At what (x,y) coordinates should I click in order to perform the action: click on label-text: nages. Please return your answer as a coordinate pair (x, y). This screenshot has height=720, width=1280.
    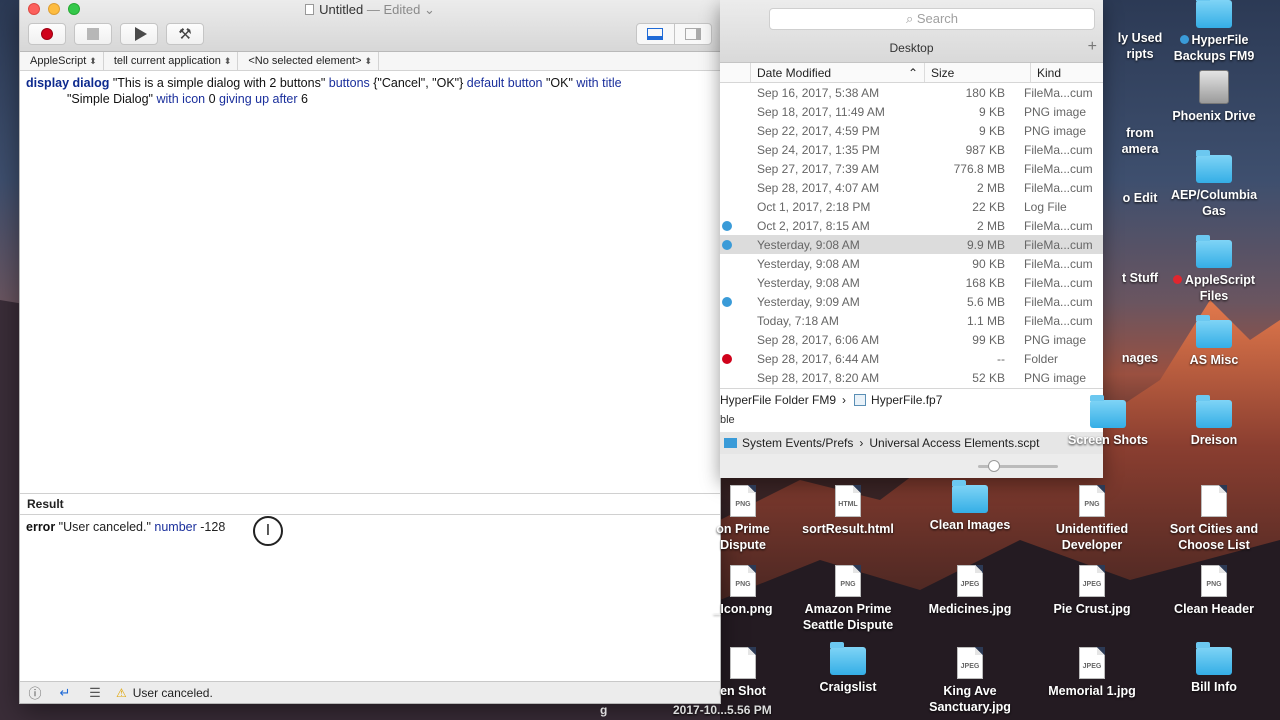
    Looking at the image, I should click on (1140, 358).